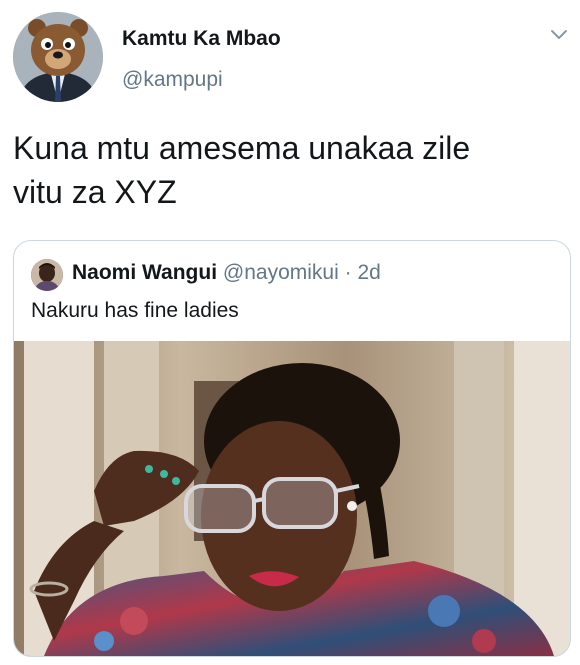 The height and width of the screenshot is (665, 580). Describe the element at coordinates (58, 57) in the screenshot. I see `author-avatar` at that location.